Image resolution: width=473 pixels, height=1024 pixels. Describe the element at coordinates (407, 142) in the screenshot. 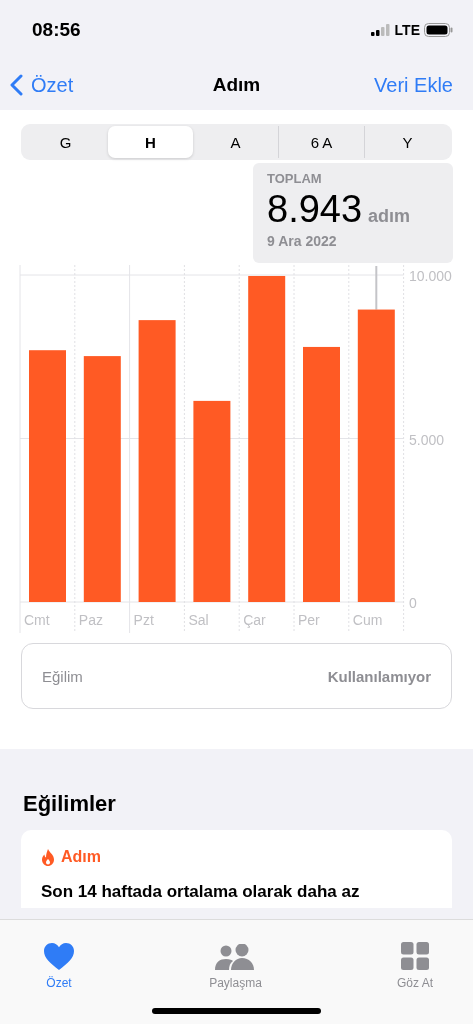

I see `period-tab: Y` at that location.